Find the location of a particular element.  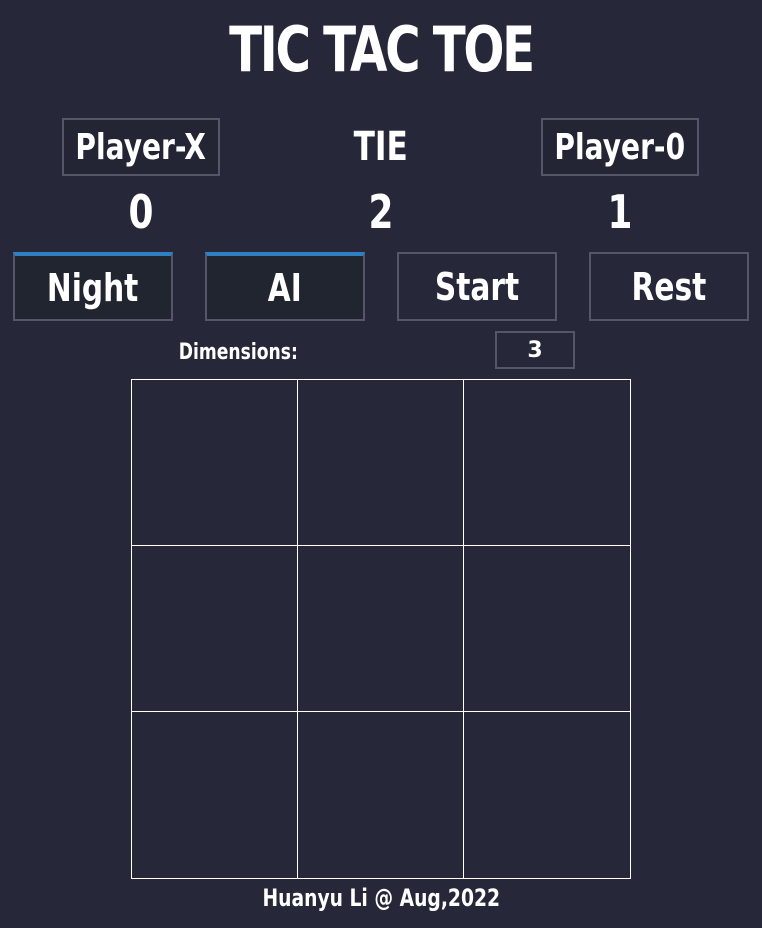

footer-text: Huanyu Li @ Aug,2022 is located at coordinates (381, 898).